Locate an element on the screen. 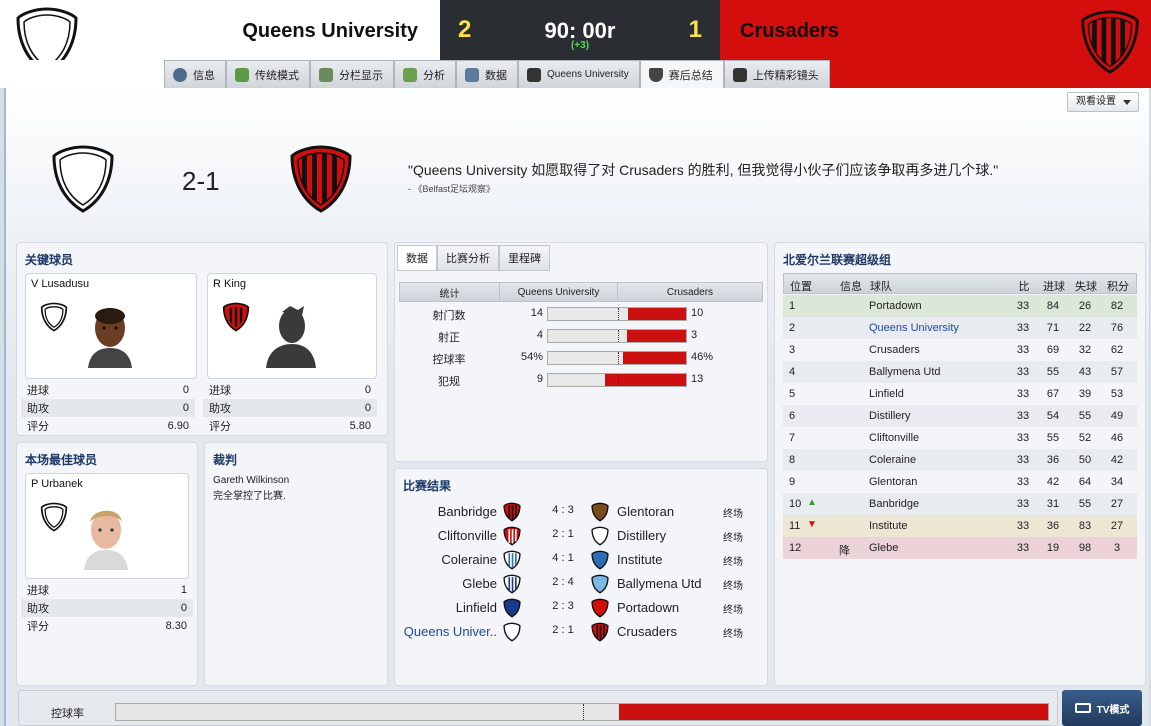 The height and width of the screenshot is (726, 1151). tab-match-analysis: 比赛分析 is located at coordinates (468, 258).